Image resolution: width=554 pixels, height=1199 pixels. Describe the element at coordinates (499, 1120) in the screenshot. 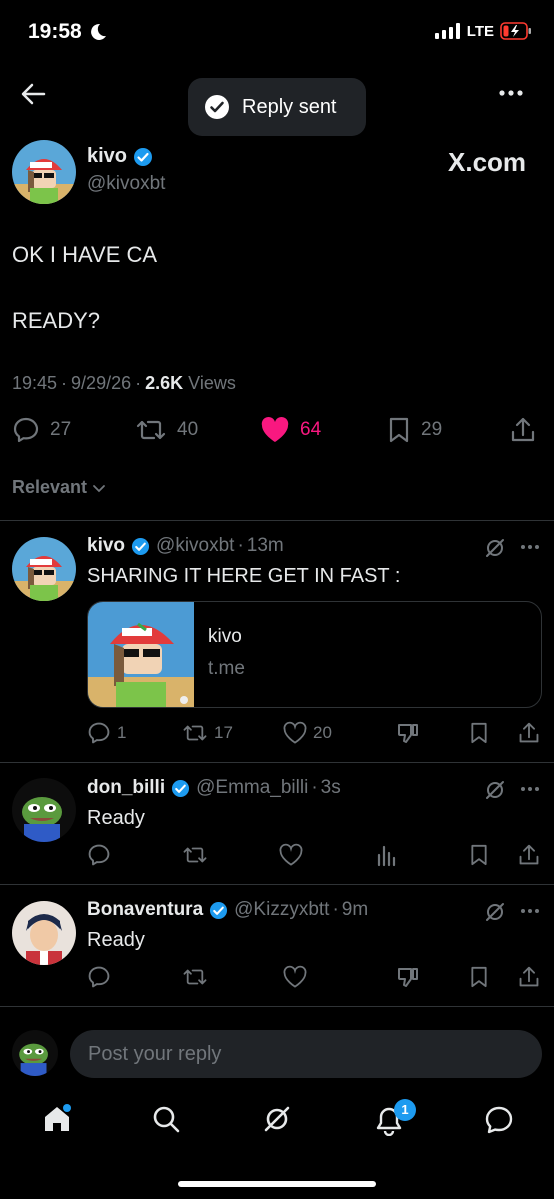

I see `messages-icon` at that location.